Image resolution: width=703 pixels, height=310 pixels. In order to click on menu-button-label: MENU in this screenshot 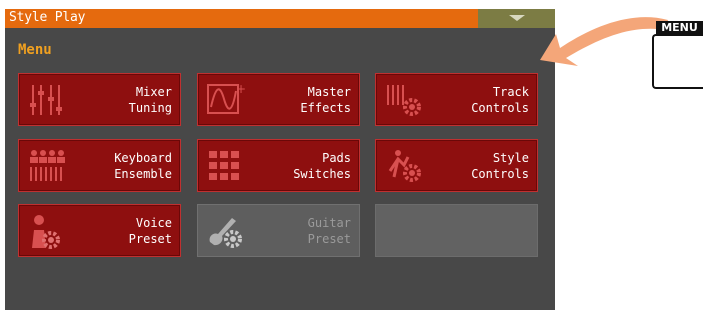, I will do `click(679, 27)`.